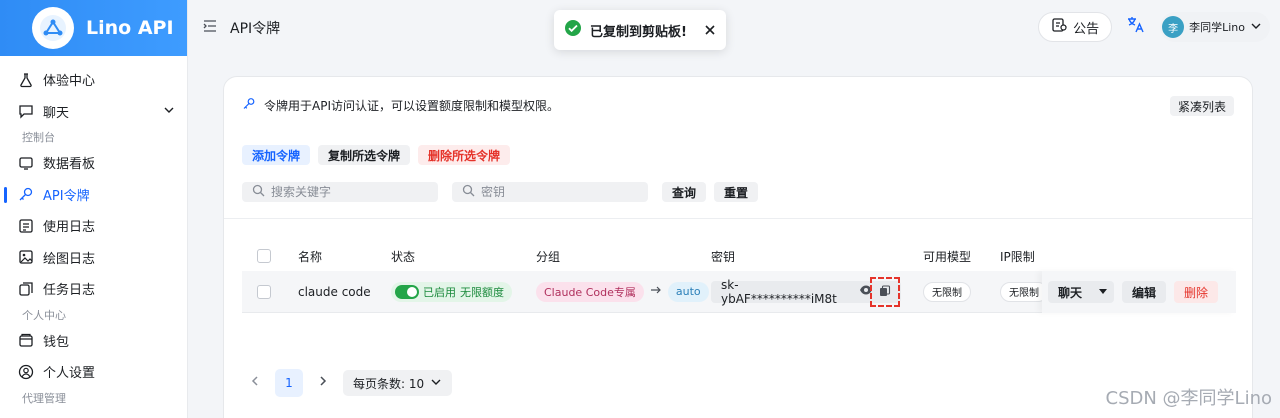 The width and height of the screenshot is (1280, 418). What do you see at coordinates (276, 155) in the screenshot?
I see `add-token-button: 添加令牌` at bounding box center [276, 155].